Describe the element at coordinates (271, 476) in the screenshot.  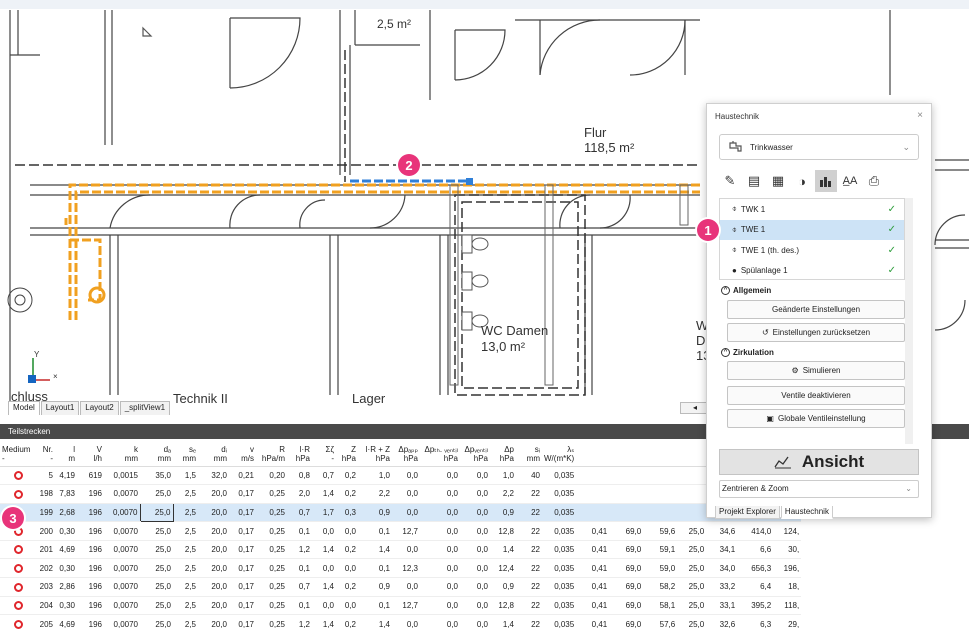
I see `table-cell: 0,20` at that location.